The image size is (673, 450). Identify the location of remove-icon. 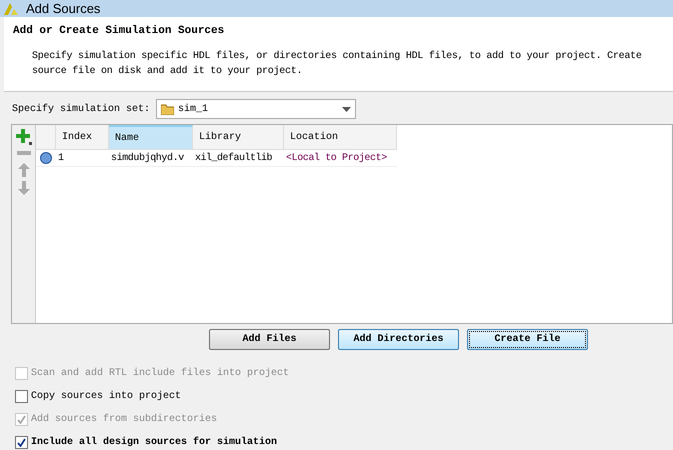
(23, 153).